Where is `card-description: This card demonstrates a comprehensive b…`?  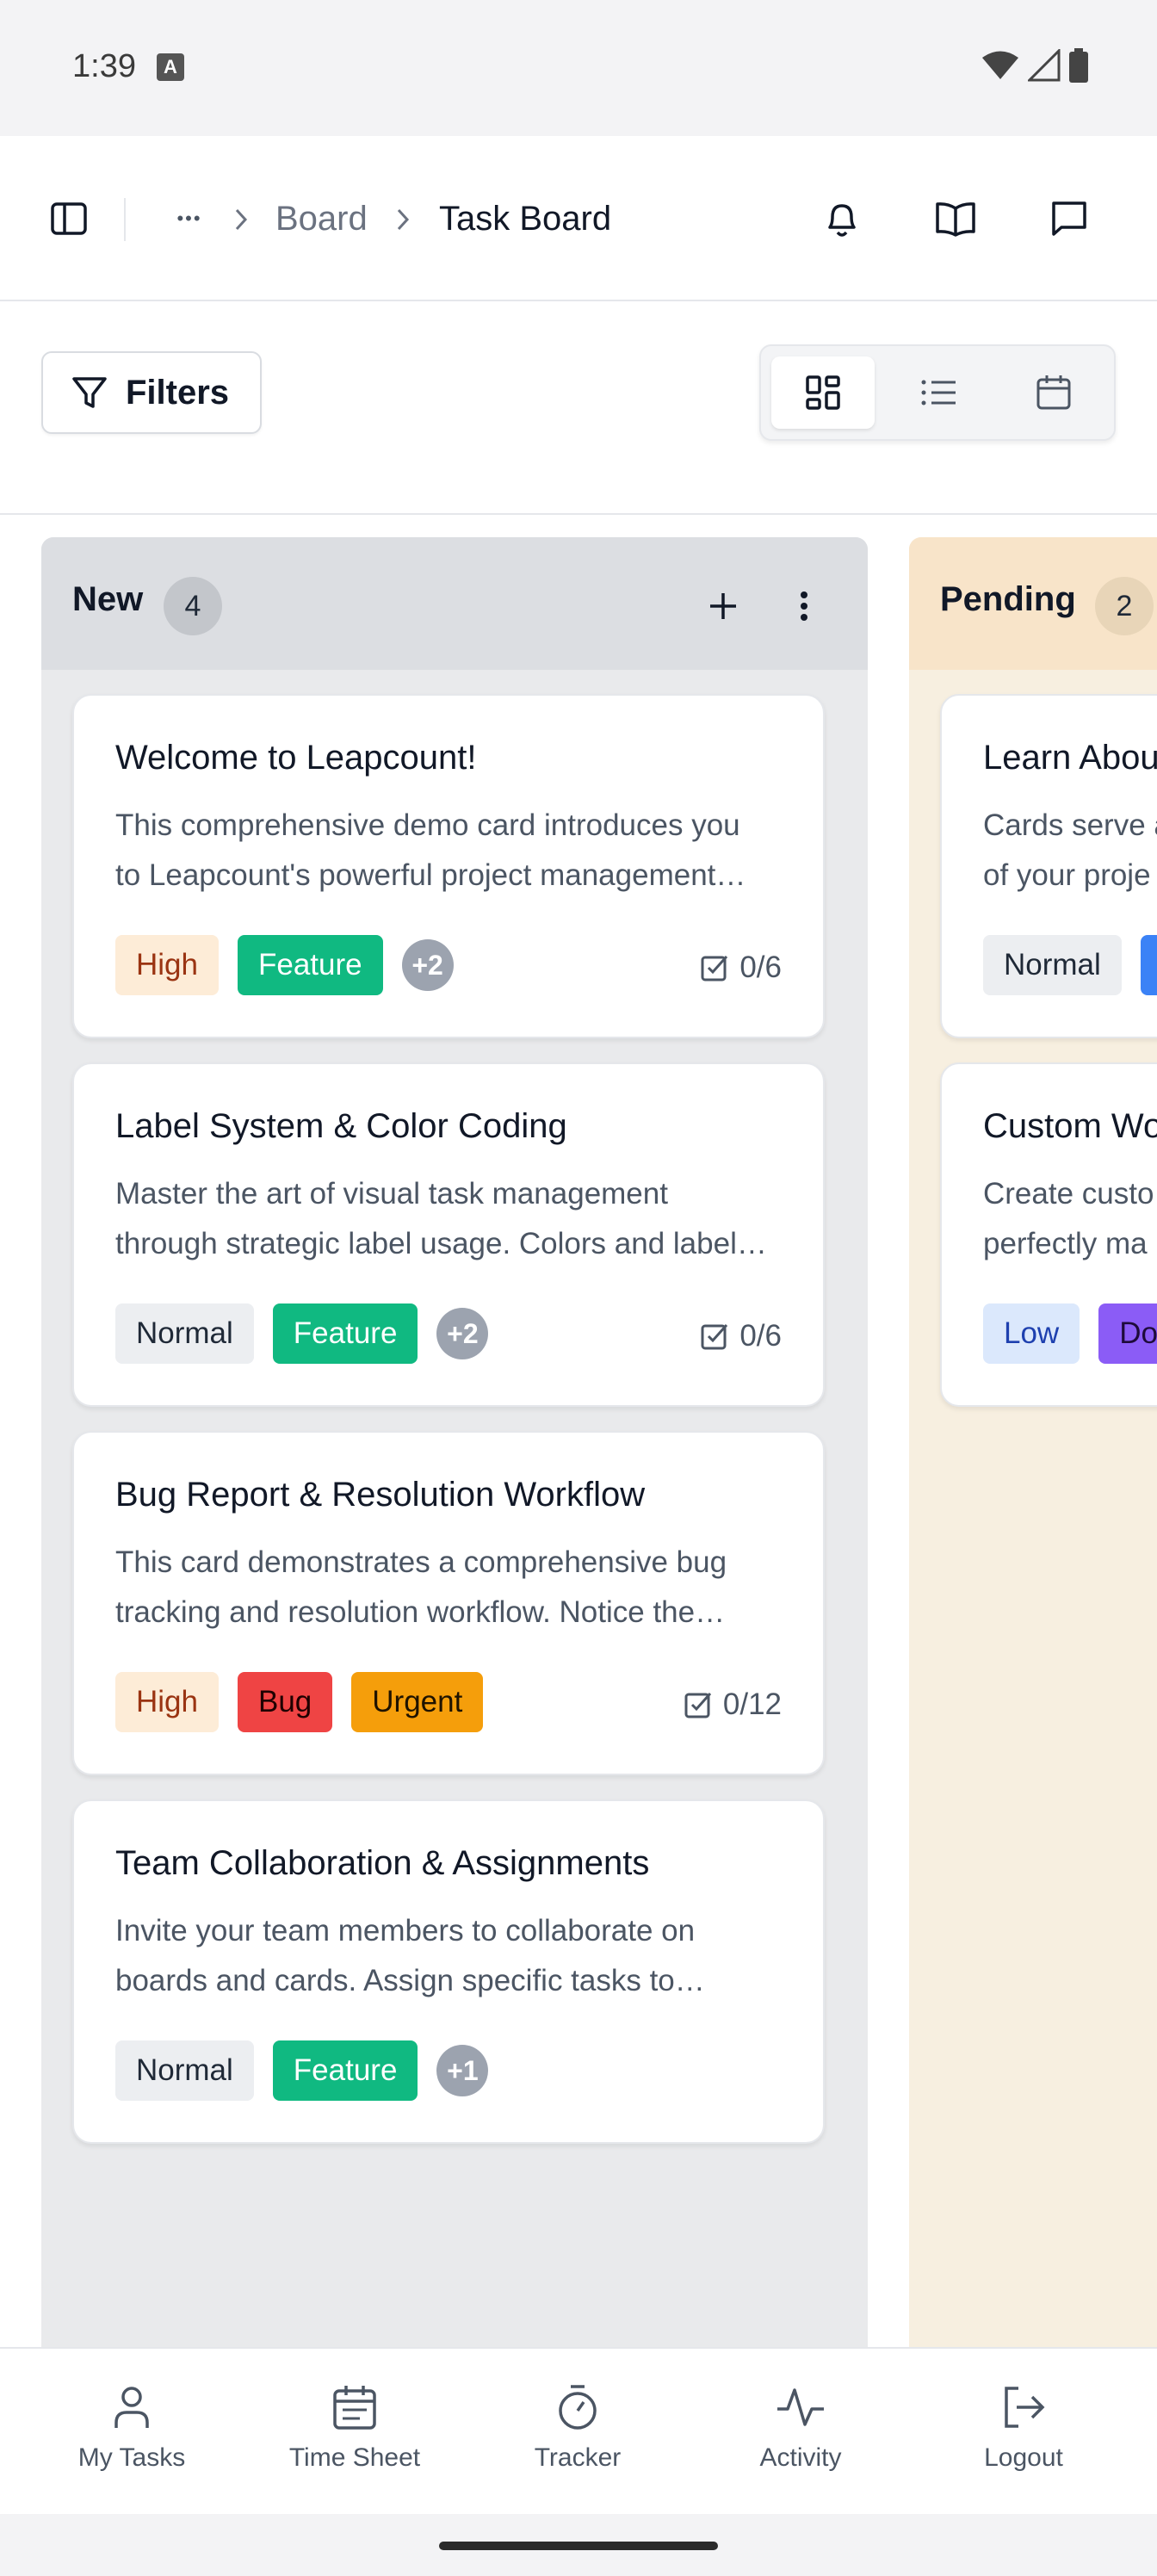 card-description: This card demonstrates a comprehensive b… is located at coordinates (455, 1588).